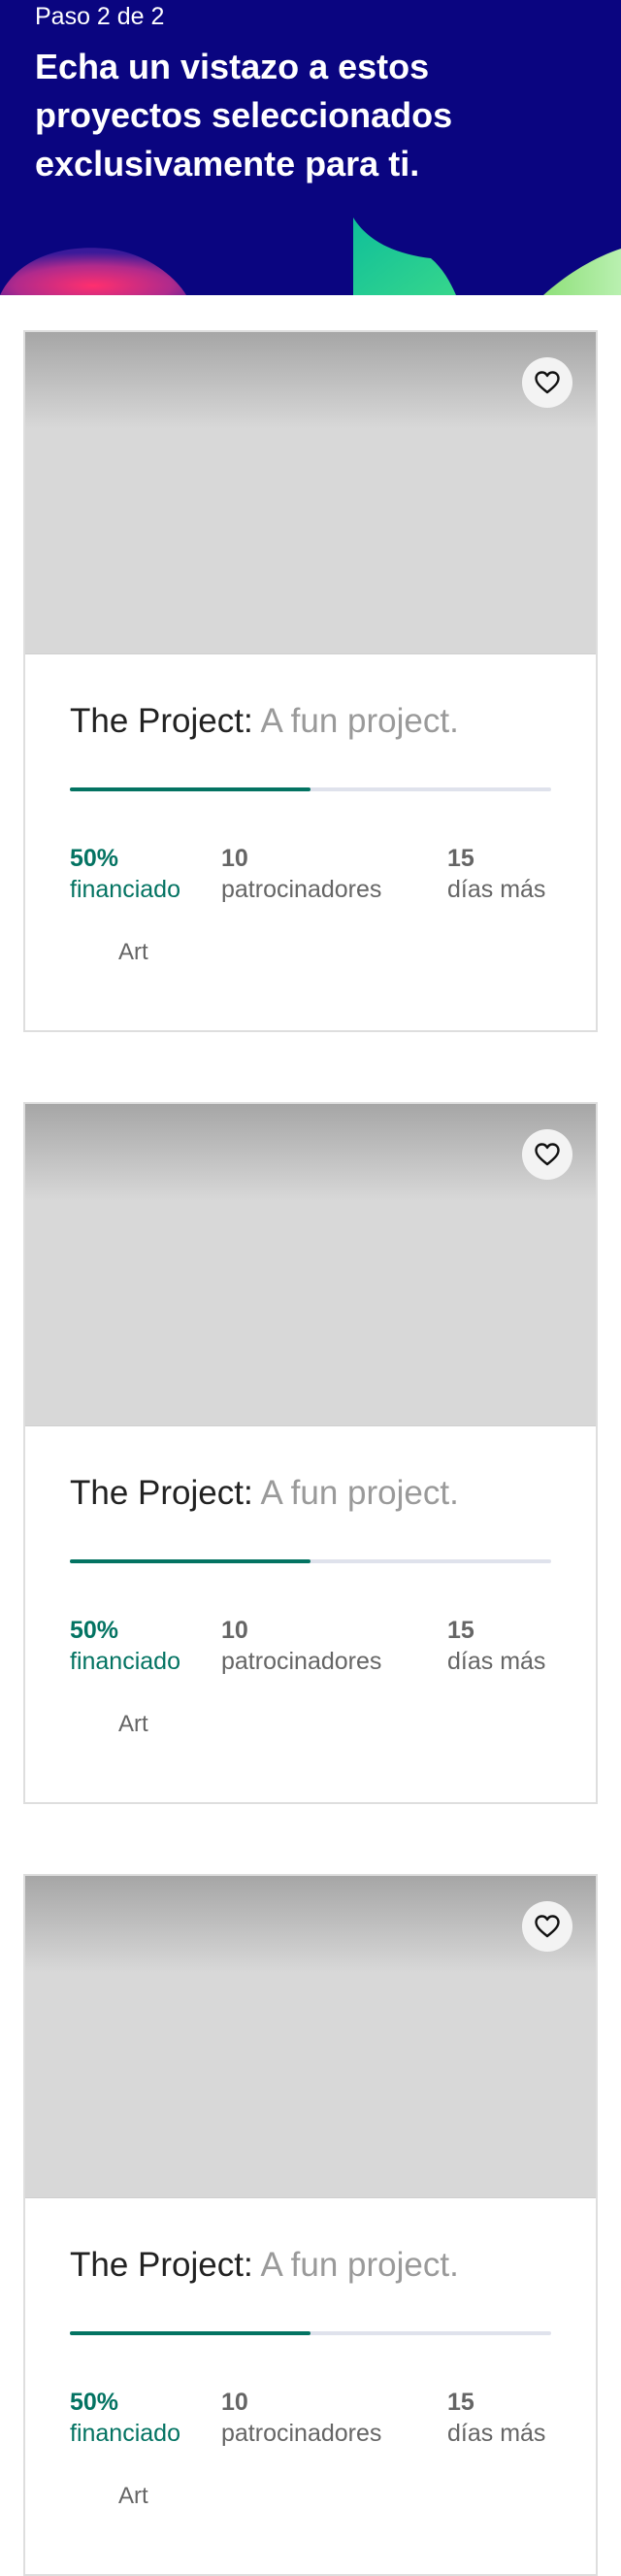 The width and height of the screenshot is (621, 2576). What do you see at coordinates (93, 272) in the screenshot?
I see `pink-blob-shape` at bounding box center [93, 272].